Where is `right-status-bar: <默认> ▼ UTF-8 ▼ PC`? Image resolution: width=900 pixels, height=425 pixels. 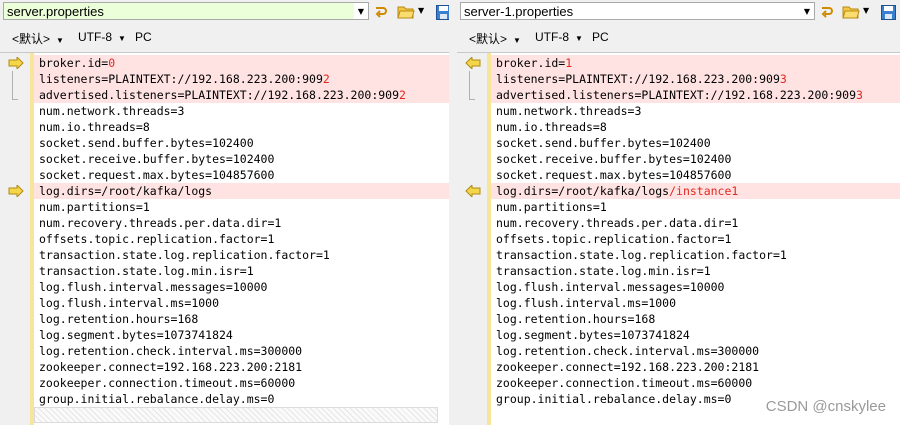 right-status-bar: <默认> ▼ UTF-8 ▼ PC is located at coordinates (678, 38).